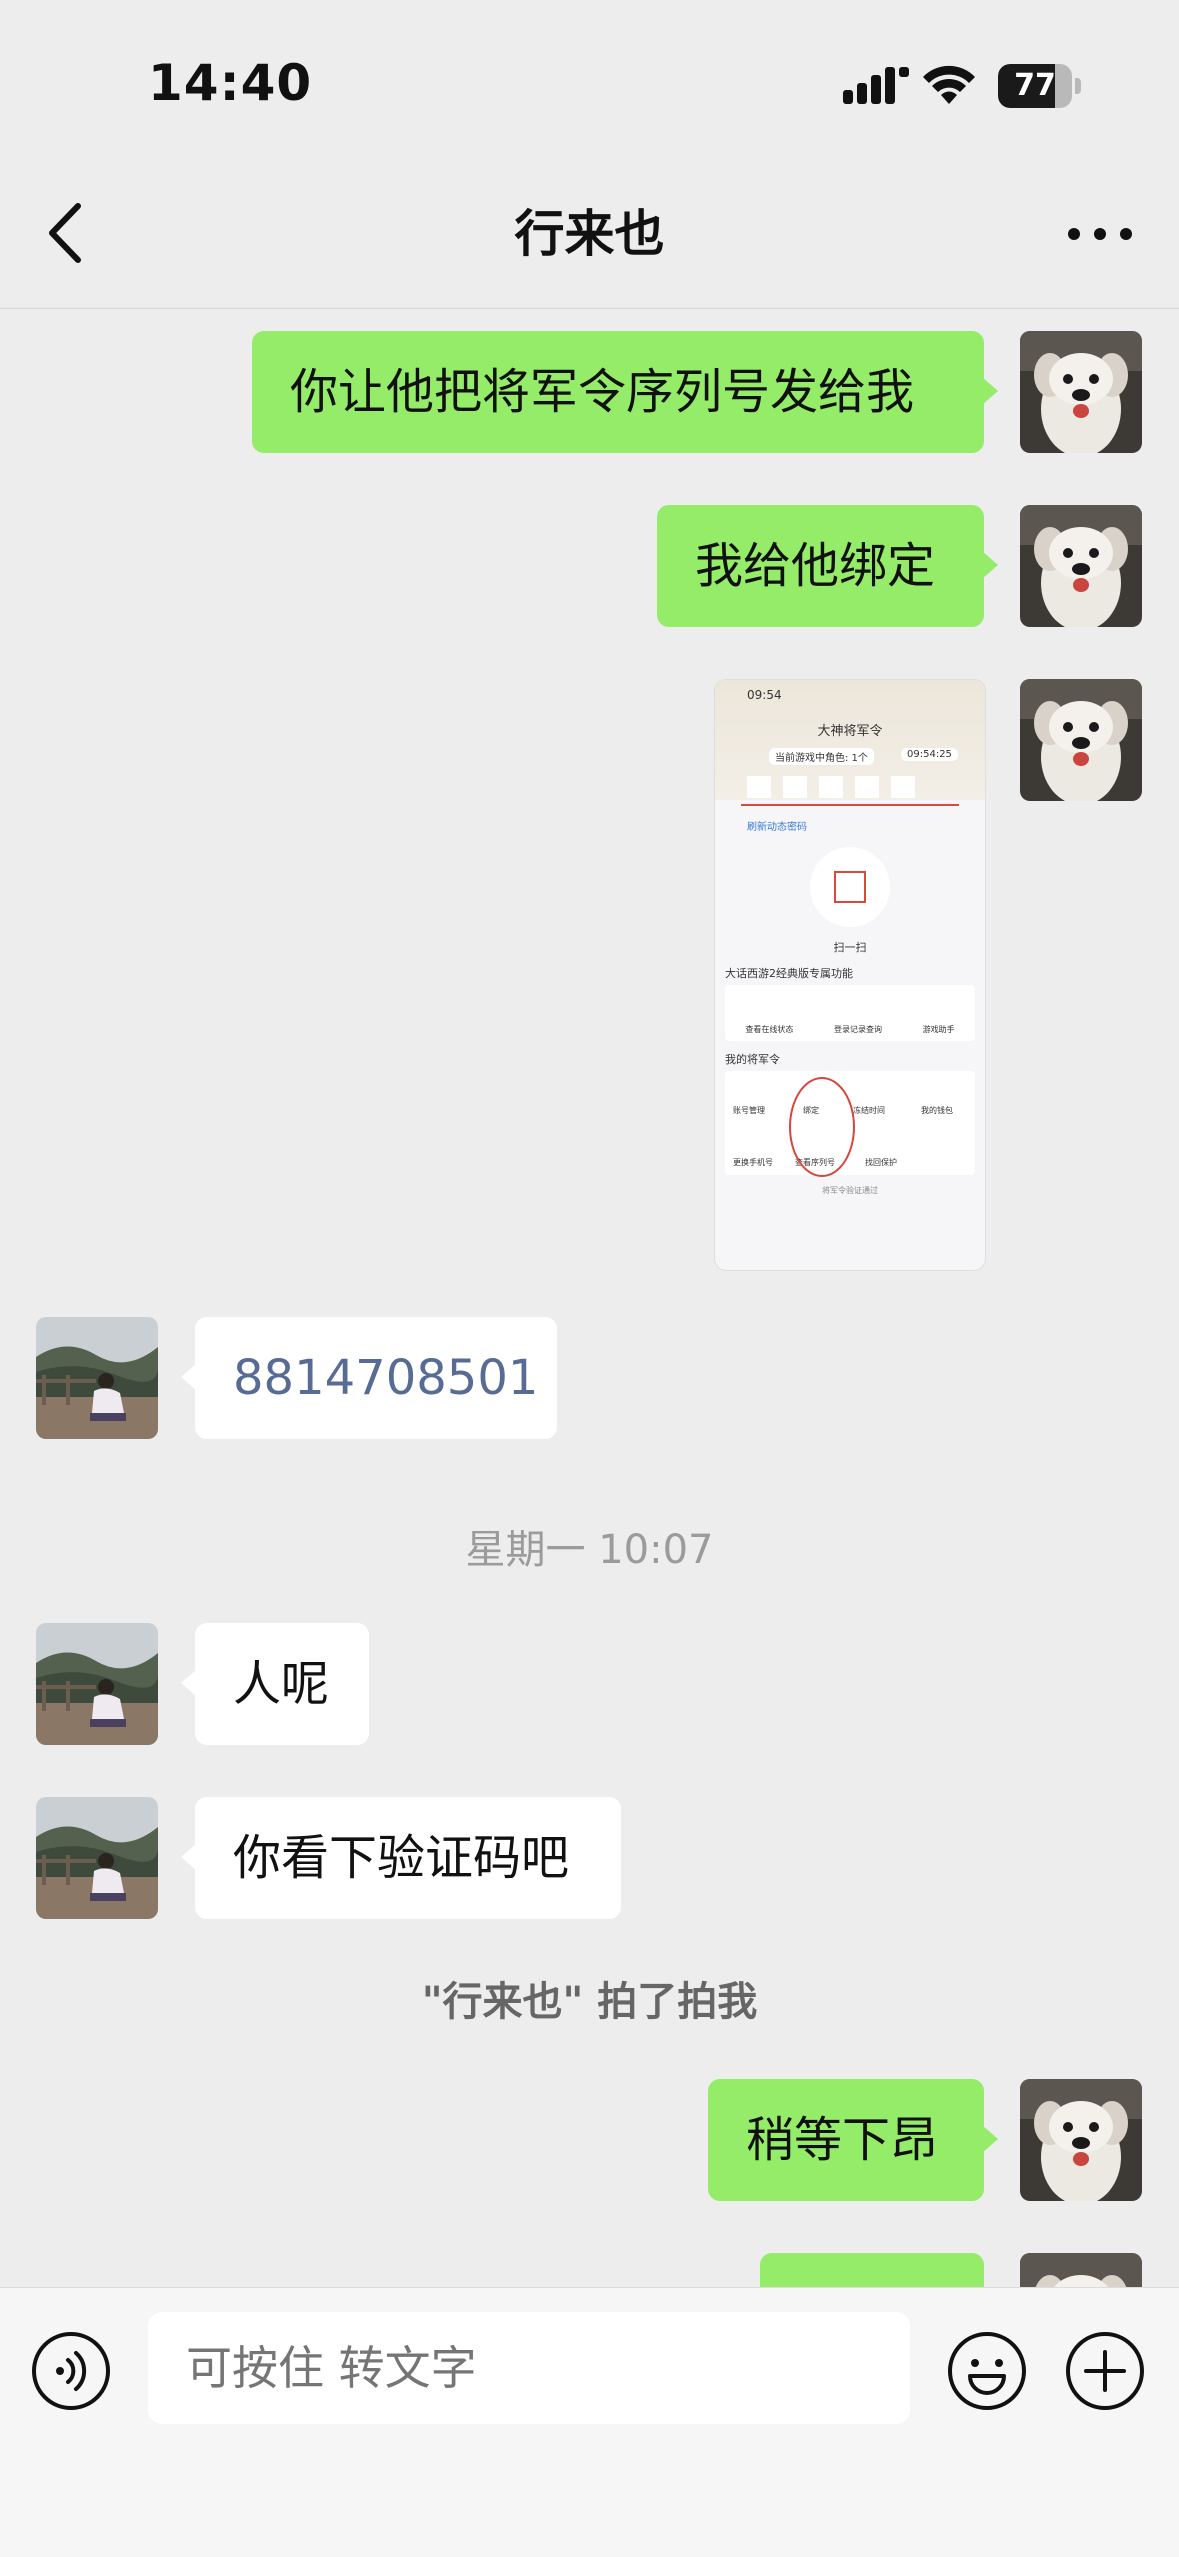 This screenshot has width=1179, height=2557. What do you see at coordinates (850, 1190) in the screenshot?
I see `screenshot-footer: 将军令验证通过` at bounding box center [850, 1190].